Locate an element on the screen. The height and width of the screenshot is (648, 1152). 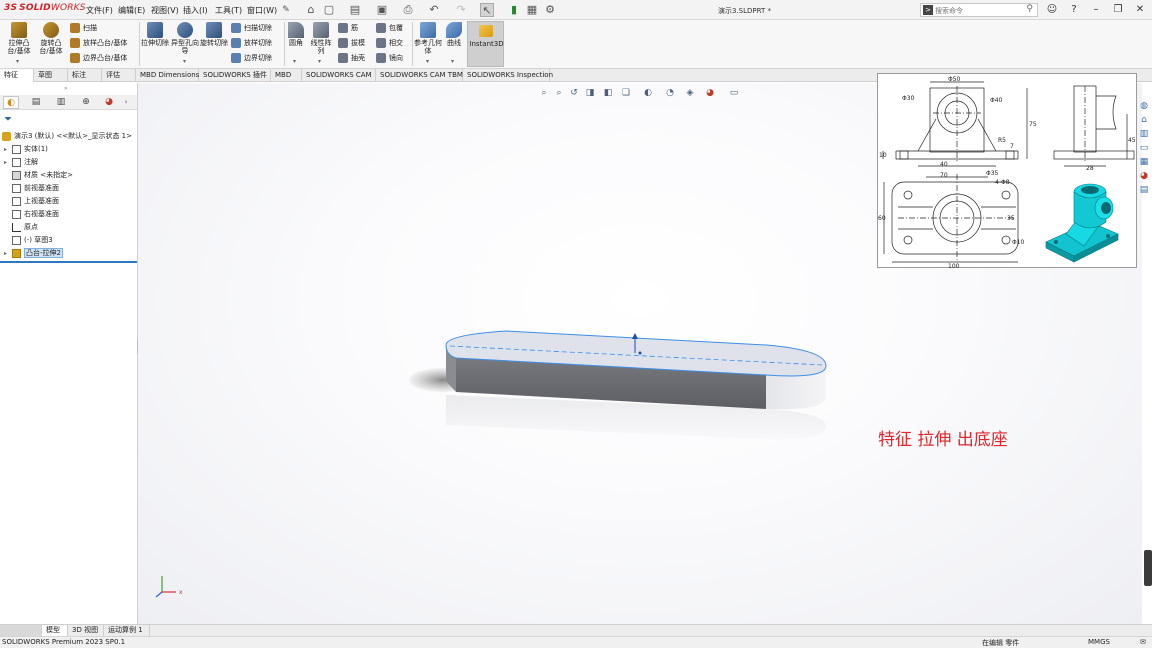
feature-tree-tab-icon: ◐ is located at coordinates (11, 102).